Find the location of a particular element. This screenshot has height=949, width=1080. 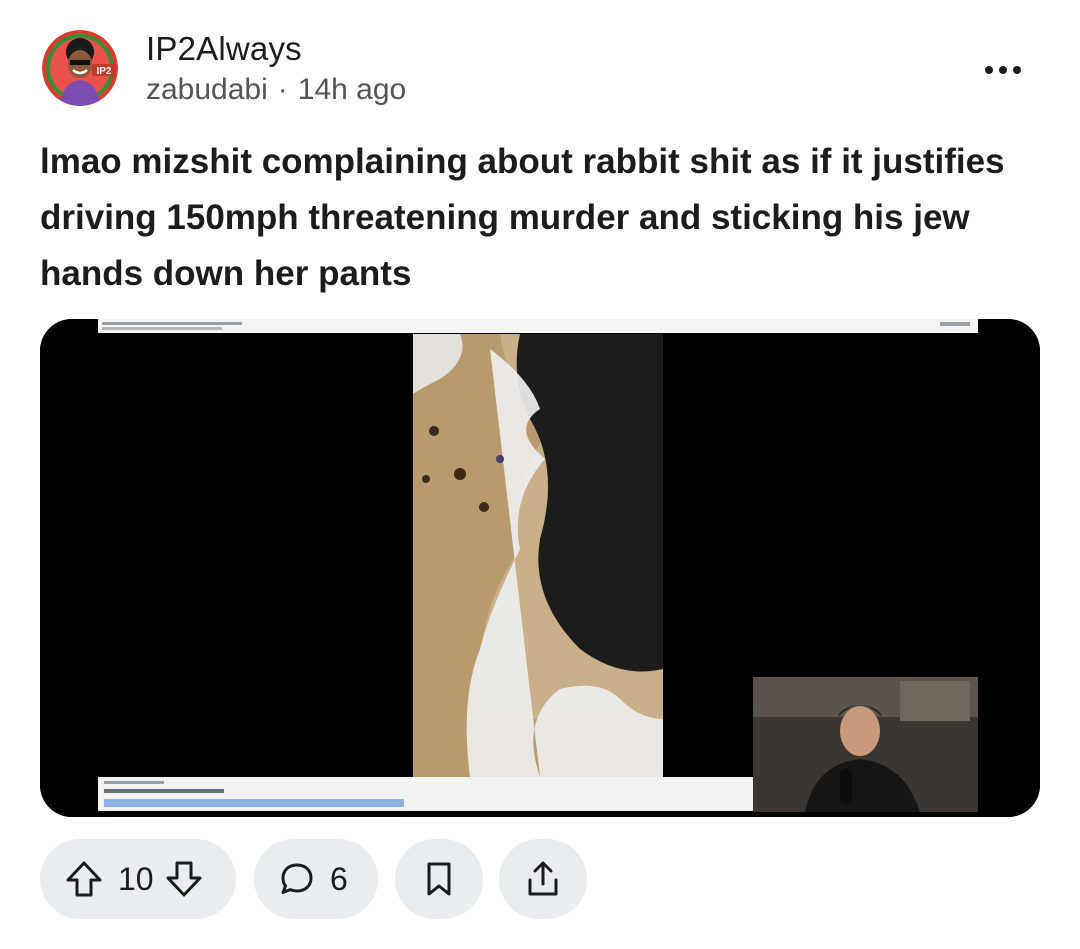

avatar-image: IP2 is located at coordinates (80, 68).